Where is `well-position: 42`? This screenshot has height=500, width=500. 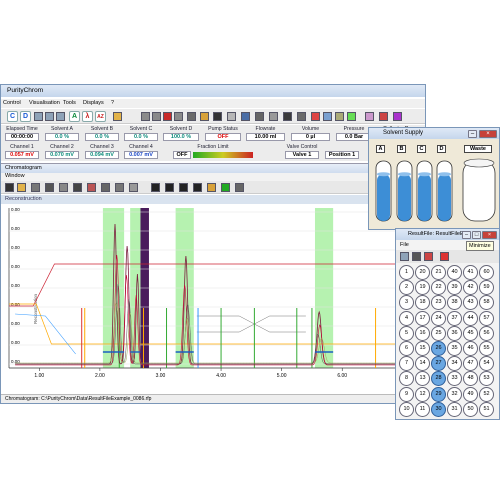
well-position: 42 is located at coordinates (470, 288).